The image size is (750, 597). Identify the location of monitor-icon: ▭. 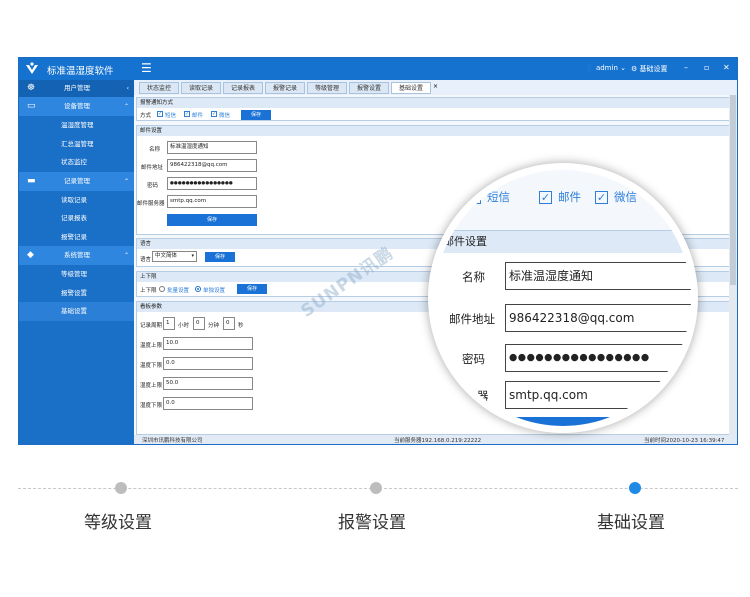
(31, 106).